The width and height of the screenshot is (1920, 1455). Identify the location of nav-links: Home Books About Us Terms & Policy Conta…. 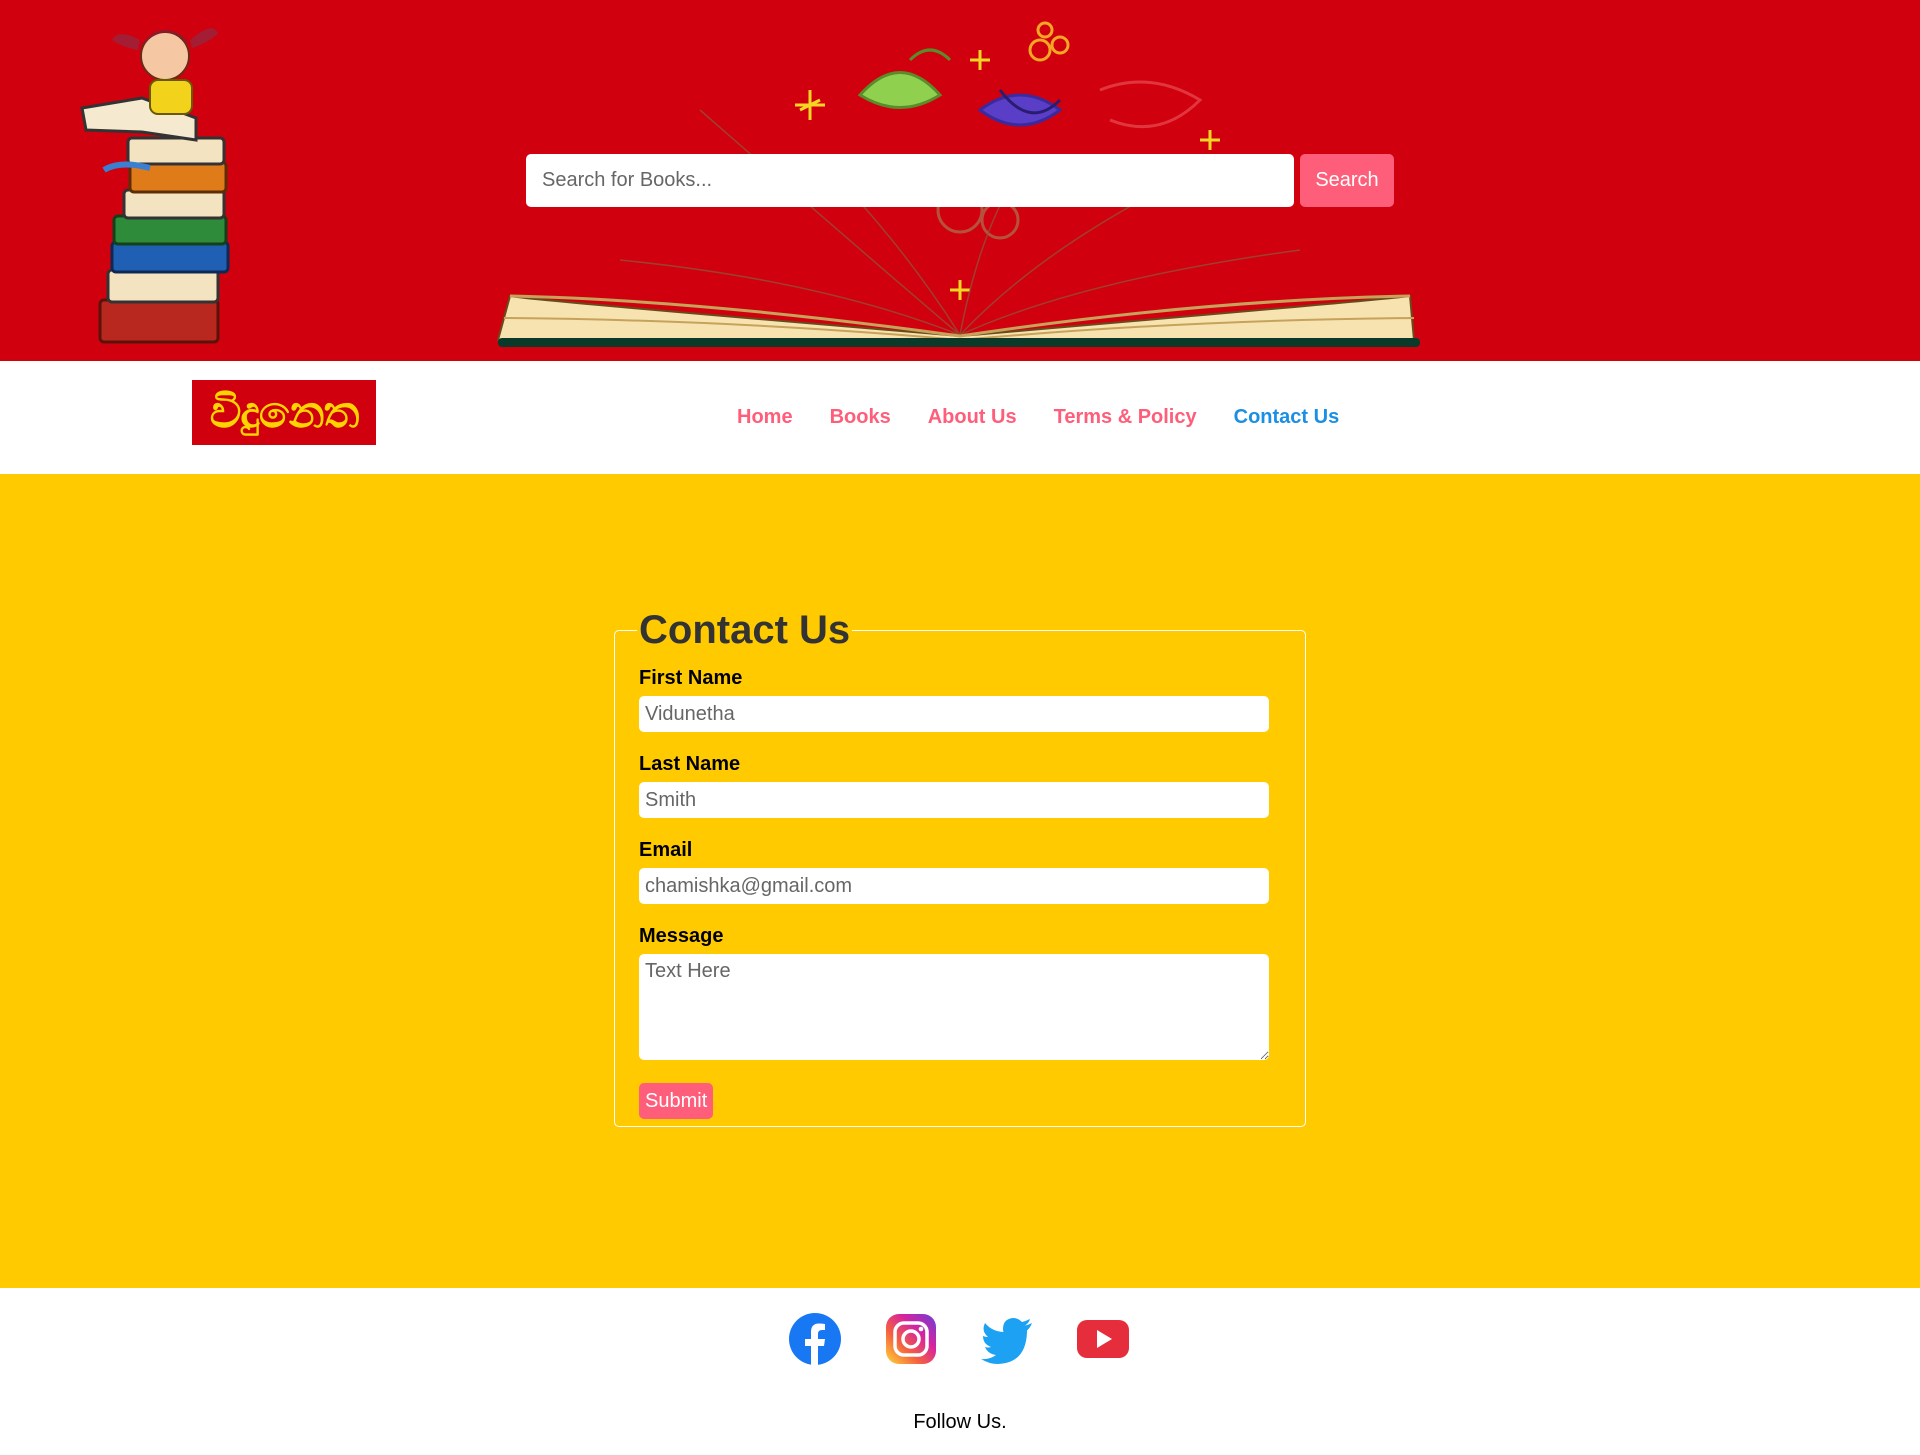
(1056, 417).